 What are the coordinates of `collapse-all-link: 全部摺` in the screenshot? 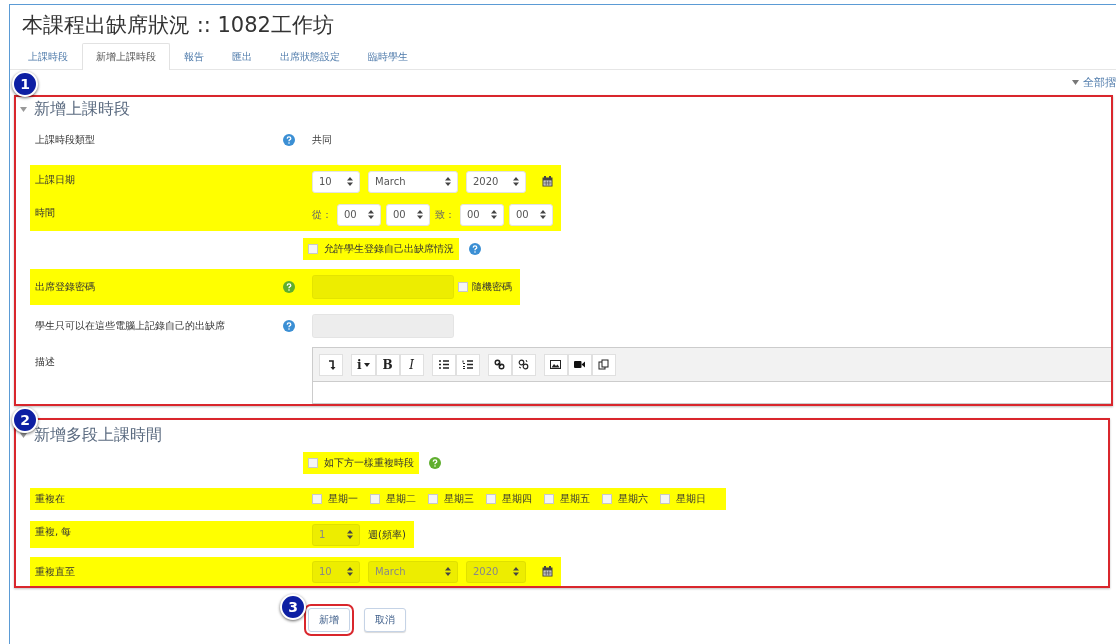 It's located at (1094, 82).